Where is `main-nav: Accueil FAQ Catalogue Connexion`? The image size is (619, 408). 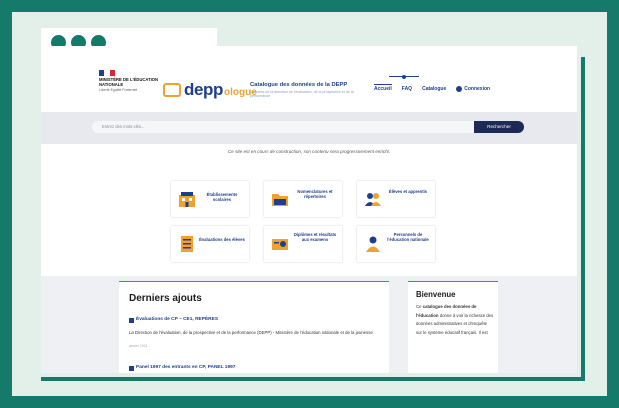
main-nav: Accueil FAQ Catalogue Connexion is located at coordinates (432, 88).